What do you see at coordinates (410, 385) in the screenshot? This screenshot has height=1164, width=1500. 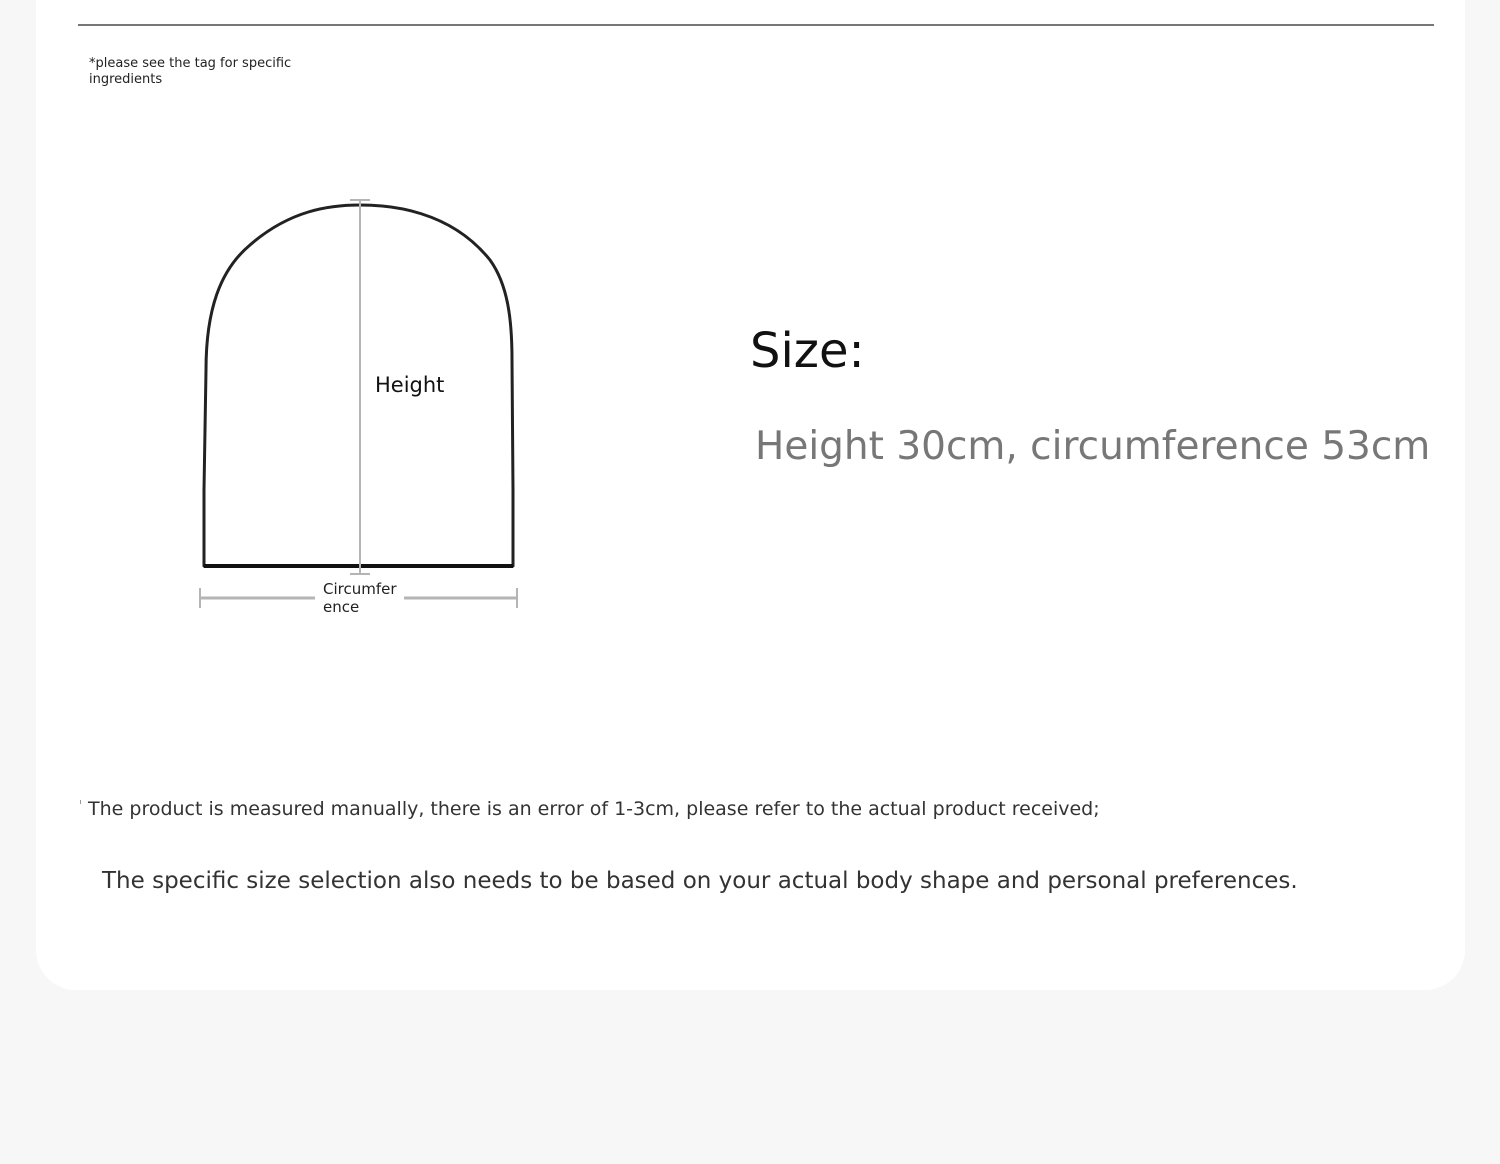 I see `height-label: Height` at bounding box center [410, 385].